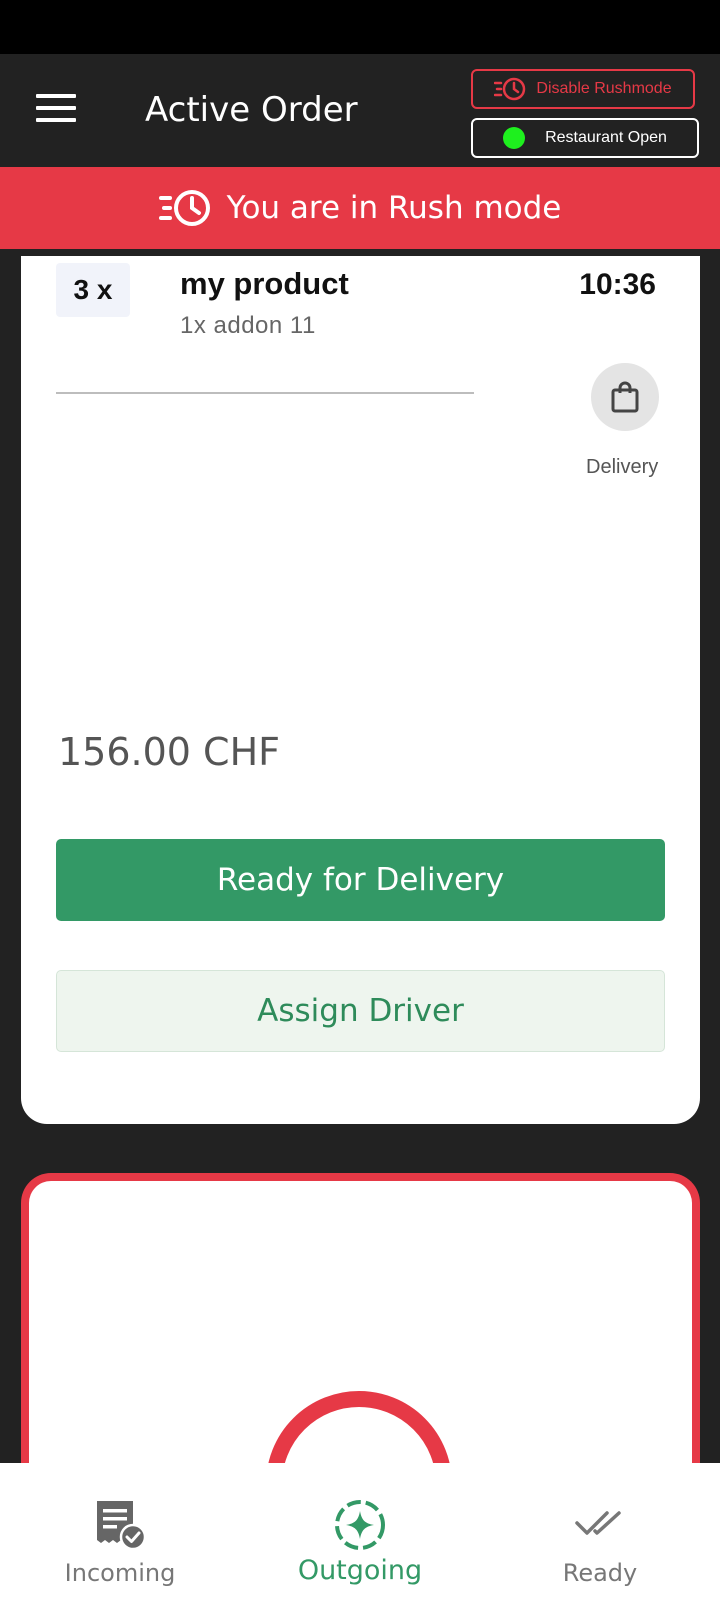 Image resolution: width=720 pixels, height=1600 pixels. What do you see at coordinates (360, 27) in the screenshot?
I see `status-bar` at bounding box center [360, 27].